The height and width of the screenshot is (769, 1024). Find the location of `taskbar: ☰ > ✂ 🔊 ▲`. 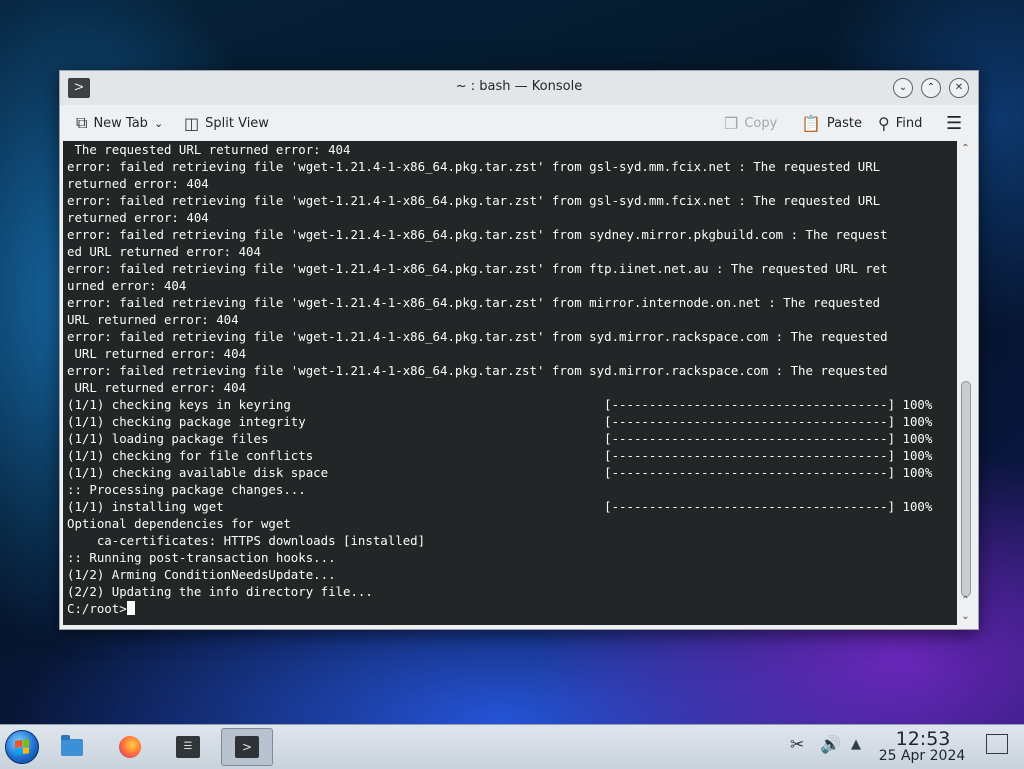

taskbar: ☰ > ✂ 🔊 ▲ is located at coordinates (512, 746).